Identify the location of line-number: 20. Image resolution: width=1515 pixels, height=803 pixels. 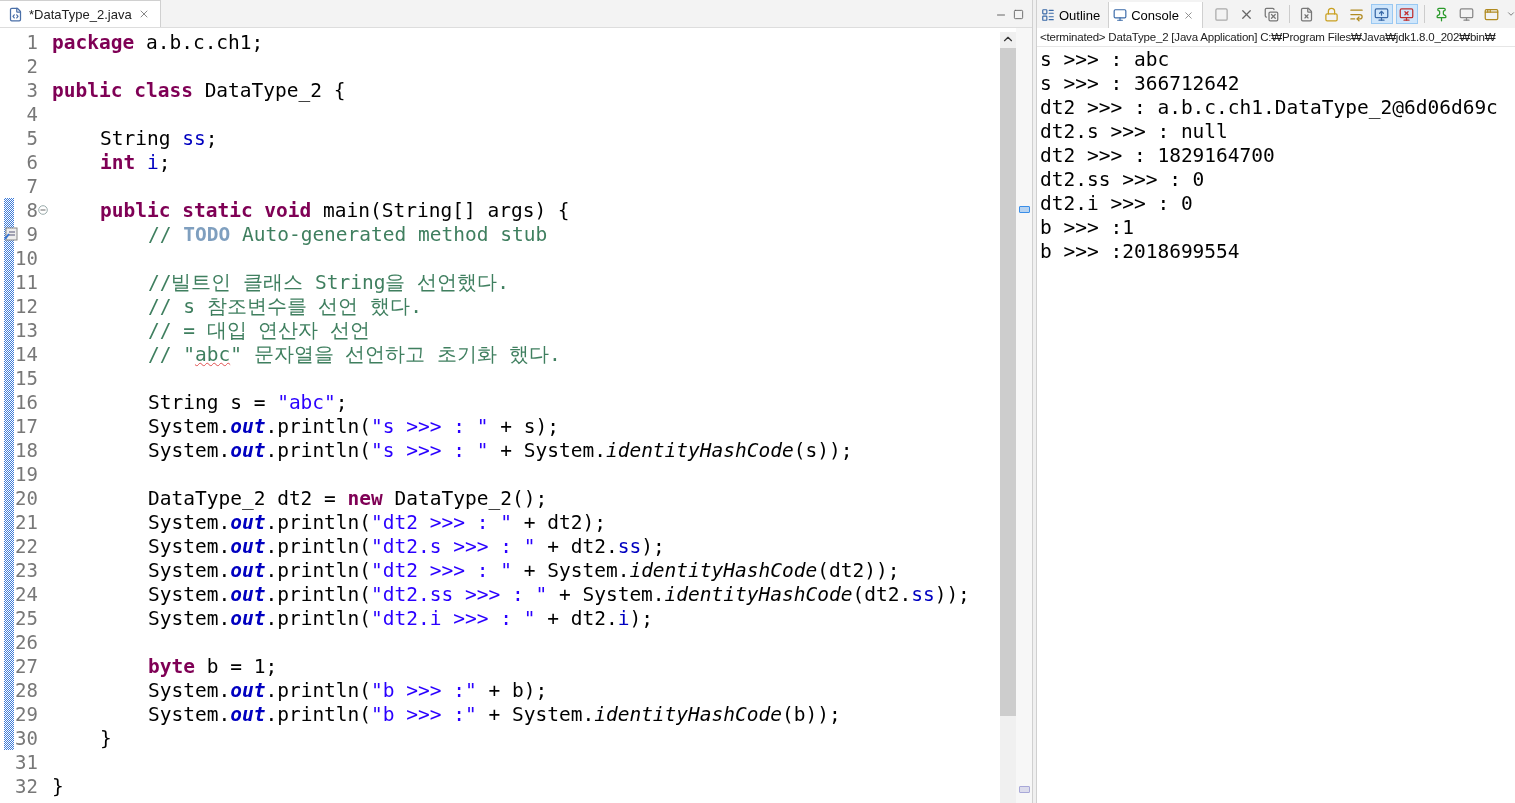
(26, 498).